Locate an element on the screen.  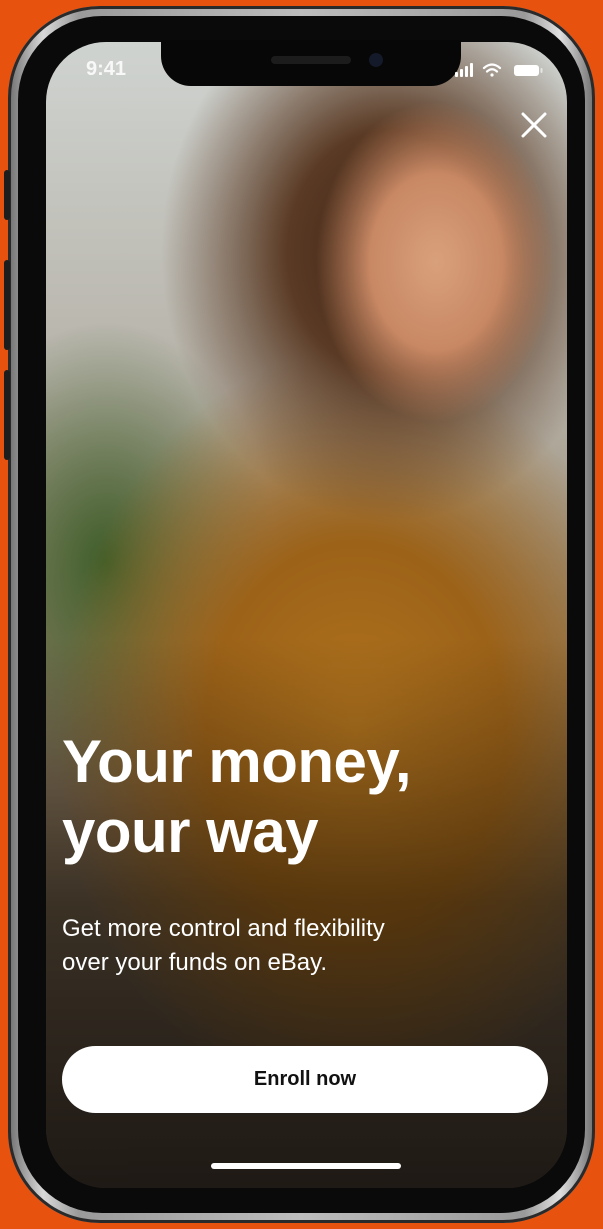
battery-icon is located at coordinates (528, 70).